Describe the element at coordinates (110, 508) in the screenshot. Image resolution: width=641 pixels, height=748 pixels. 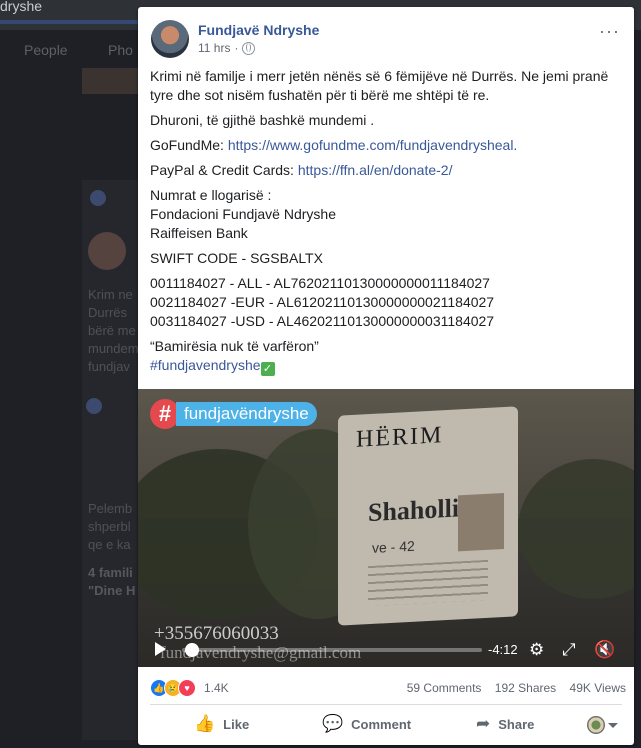
I see `background-snippet: Pelemb` at that location.